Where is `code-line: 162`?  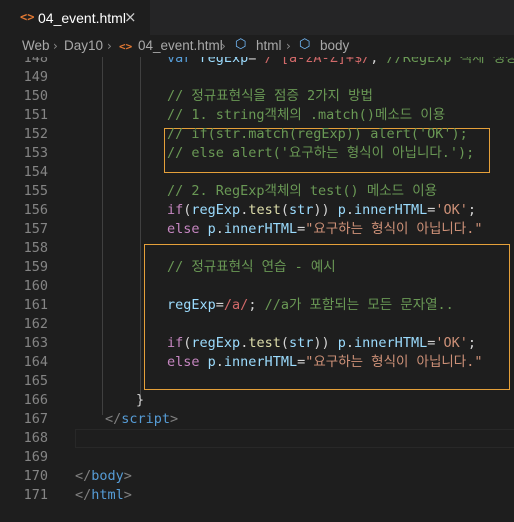
code-line: 162 is located at coordinates (257, 324).